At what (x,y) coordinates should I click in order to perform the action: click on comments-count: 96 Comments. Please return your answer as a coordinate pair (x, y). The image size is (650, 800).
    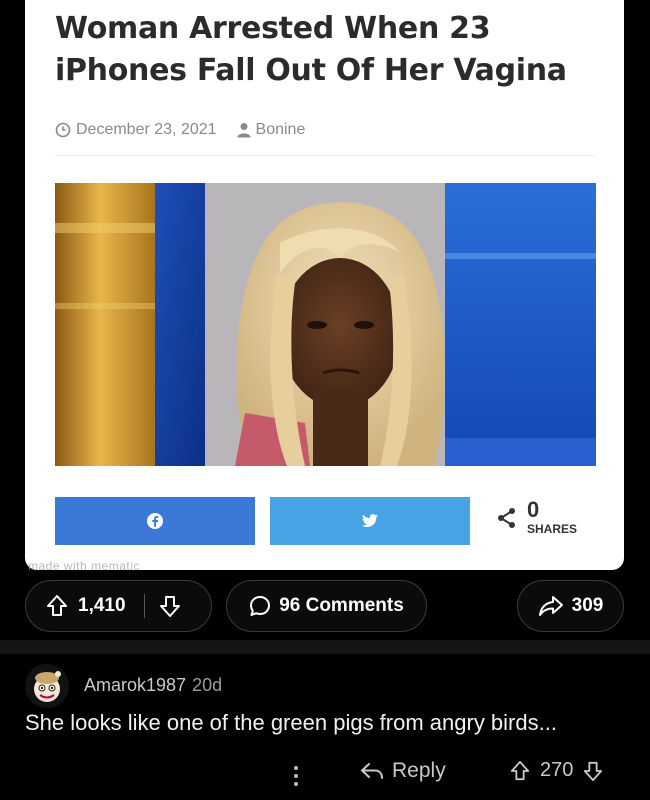
    Looking at the image, I should click on (341, 605).